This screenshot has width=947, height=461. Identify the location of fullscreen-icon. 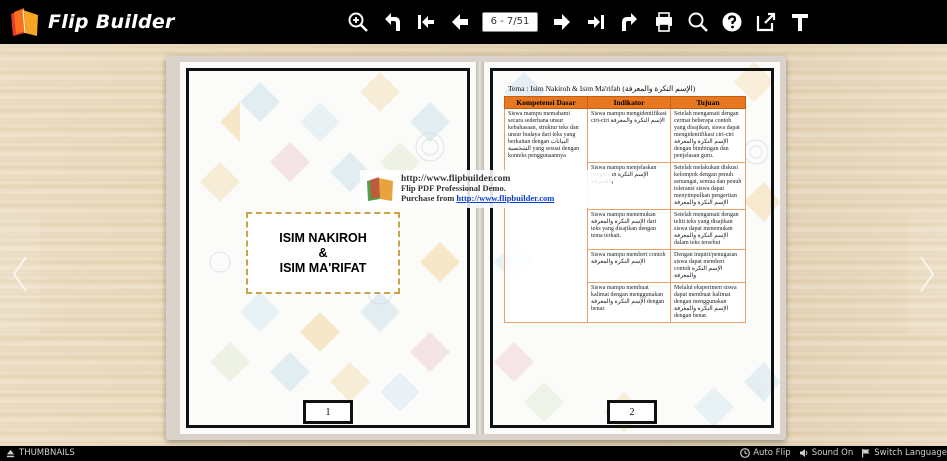
(766, 22).